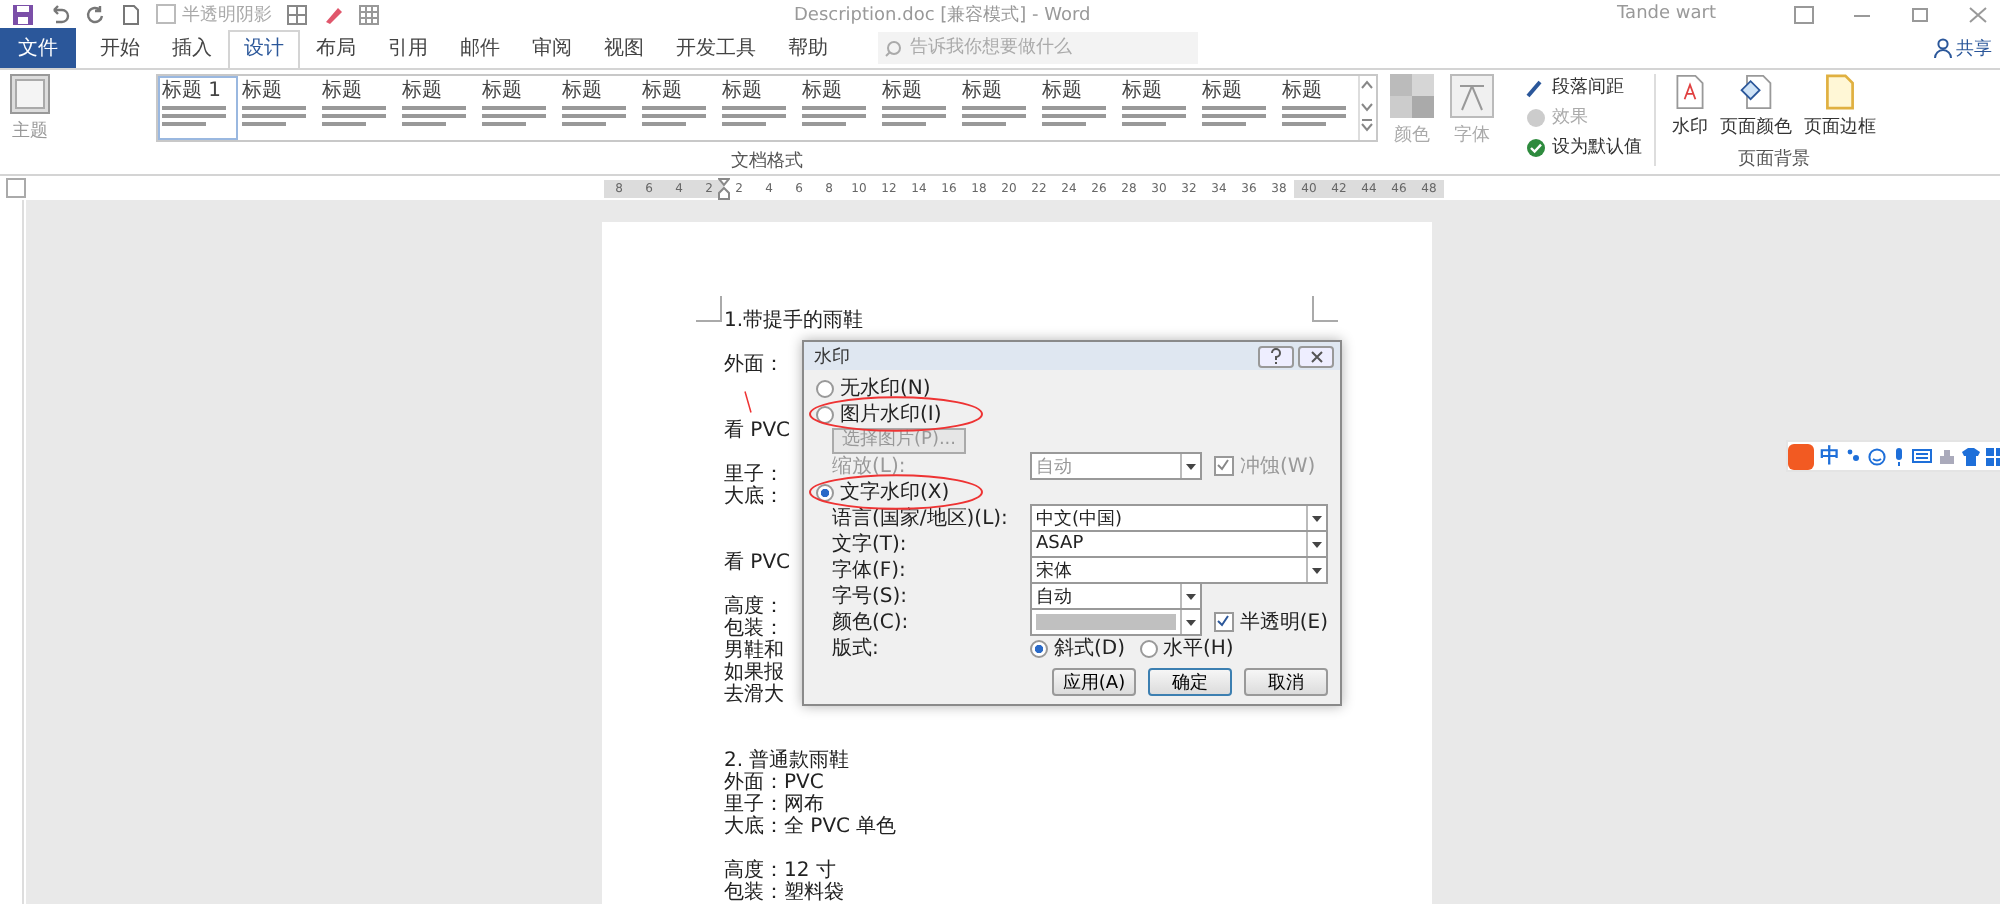 The image size is (2000, 904). Describe the element at coordinates (264, 48) in the screenshot. I see `ribbon-tab: 设计` at that location.